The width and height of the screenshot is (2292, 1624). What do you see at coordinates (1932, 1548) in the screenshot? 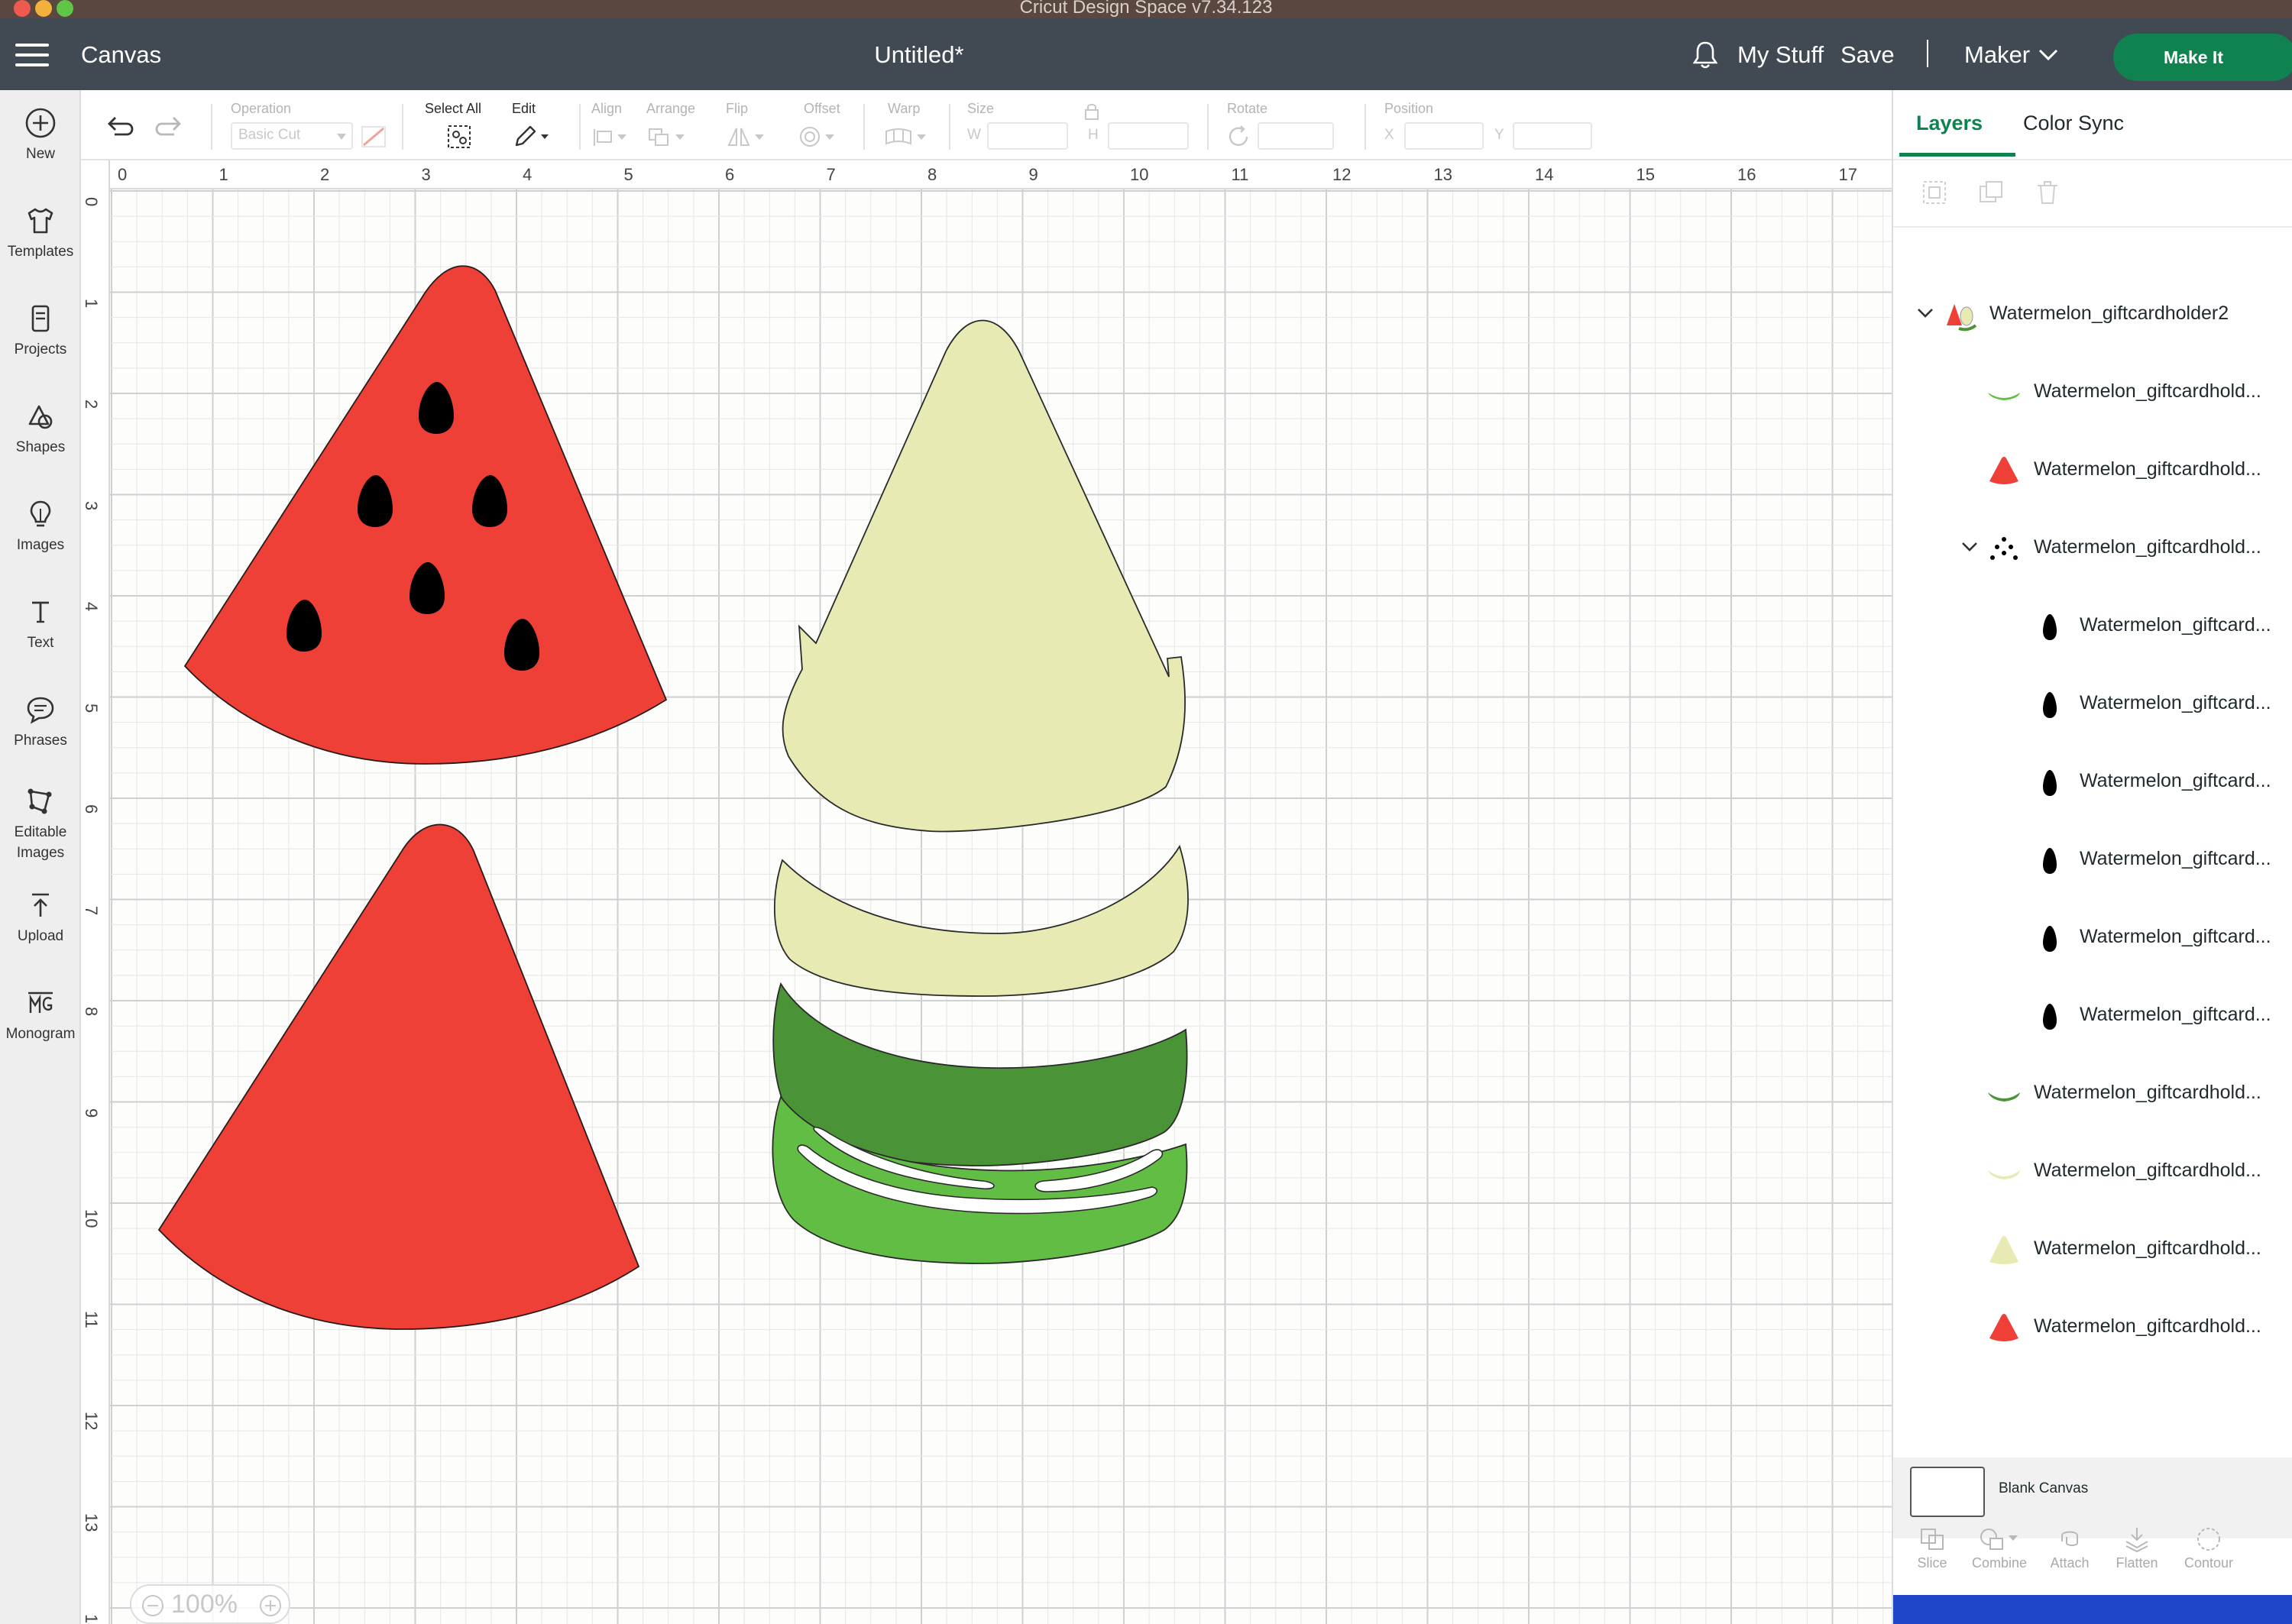
I see `slice-button: Slice` at bounding box center [1932, 1548].